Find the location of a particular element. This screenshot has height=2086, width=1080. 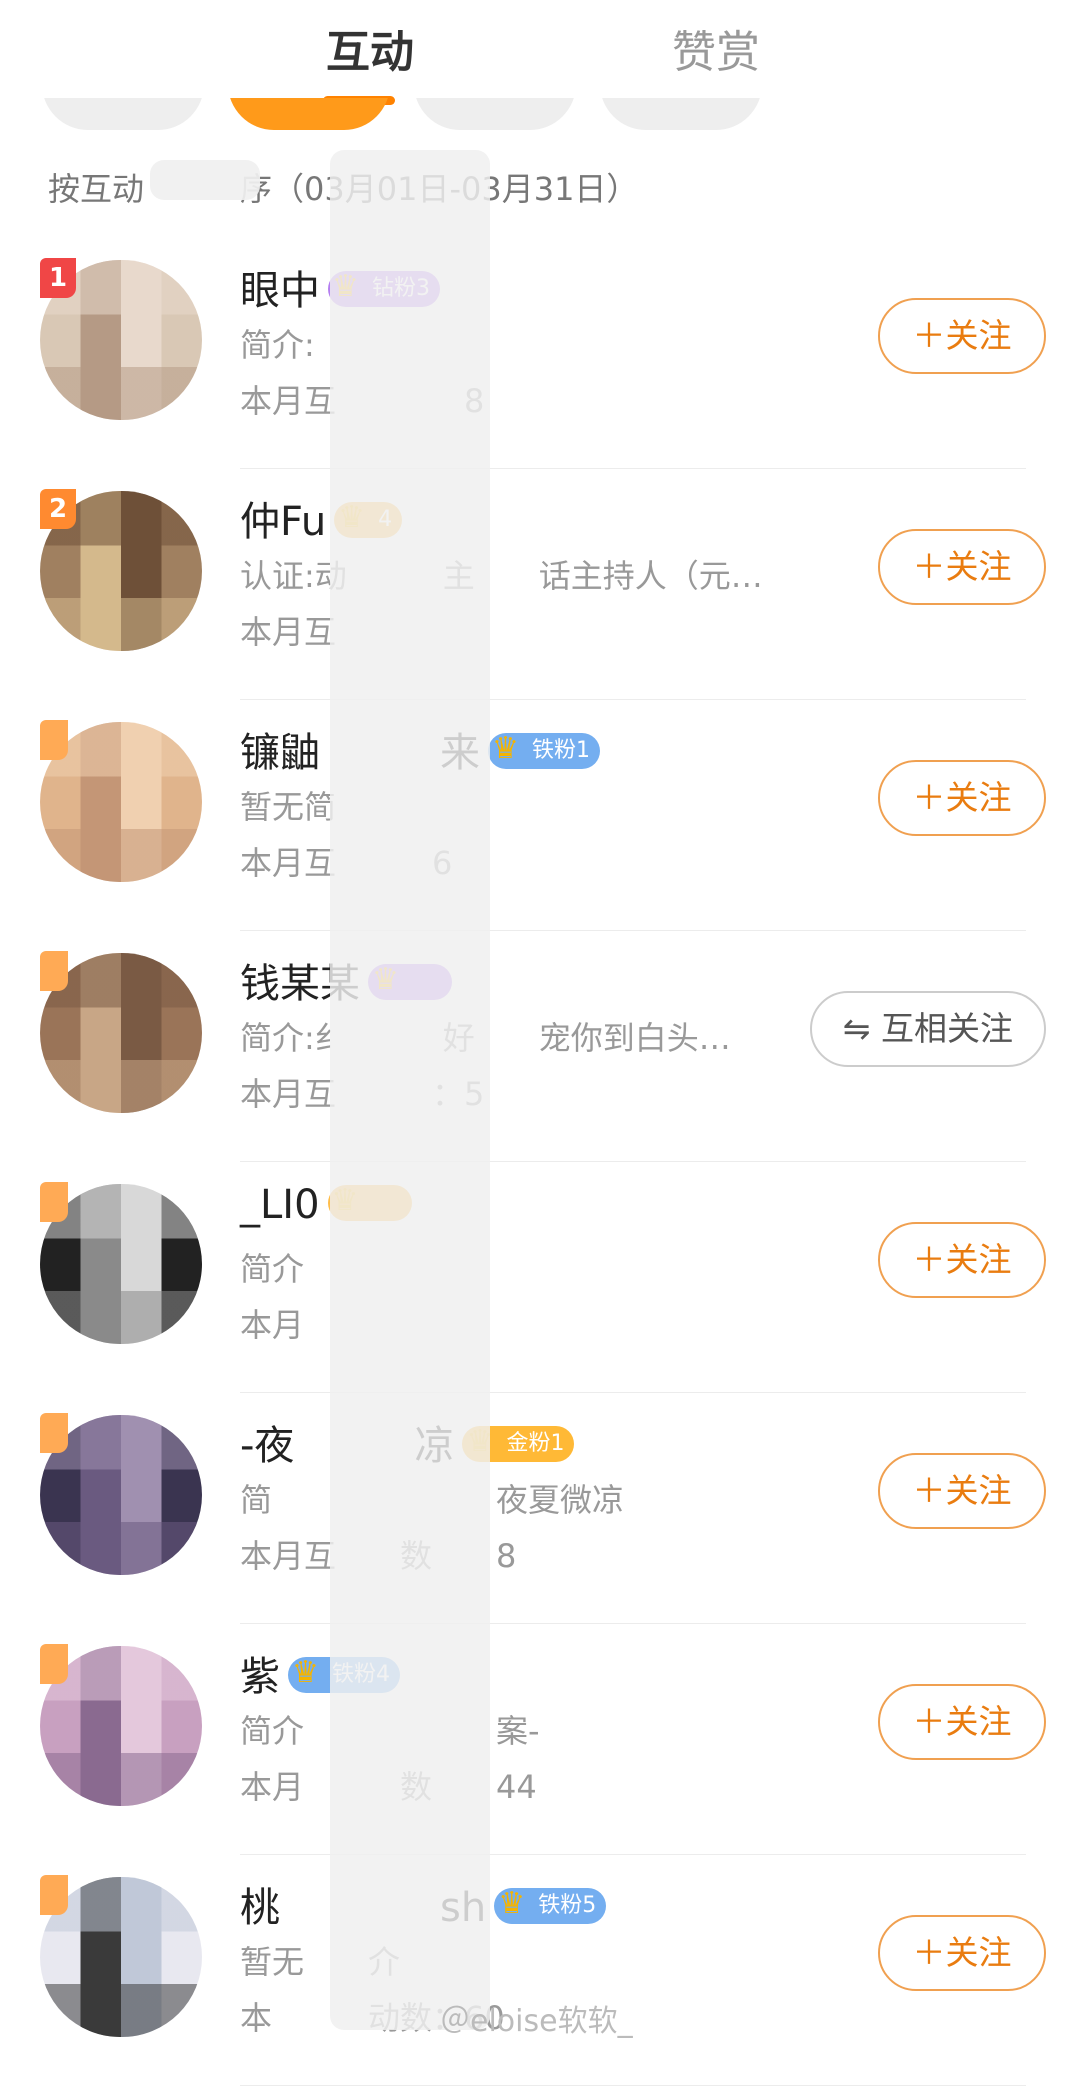

user-name-text: 紫 is located at coordinates (260, 1677).